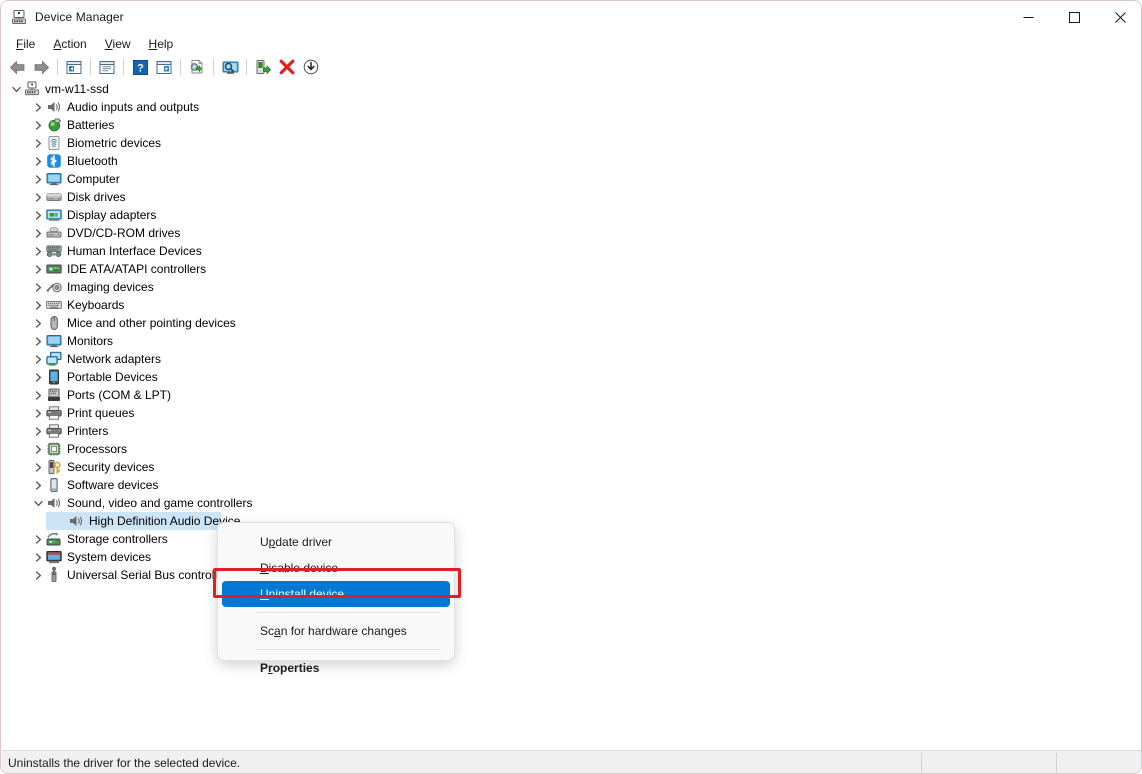 This screenshot has height=774, width=1142. What do you see at coordinates (336, 631) in the screenshot?
I see `context-menu-item-scan-hardware-changes: Sc a n for hardware changes` at bounding box center [336, 631].